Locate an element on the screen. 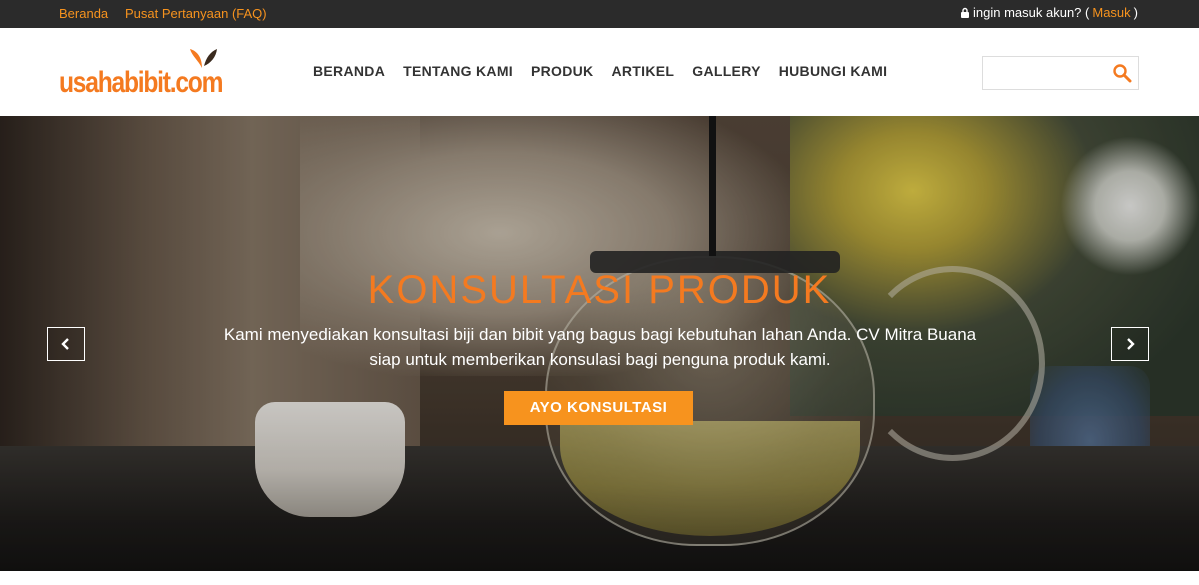  search-input is located at coordinates (1043, 73).